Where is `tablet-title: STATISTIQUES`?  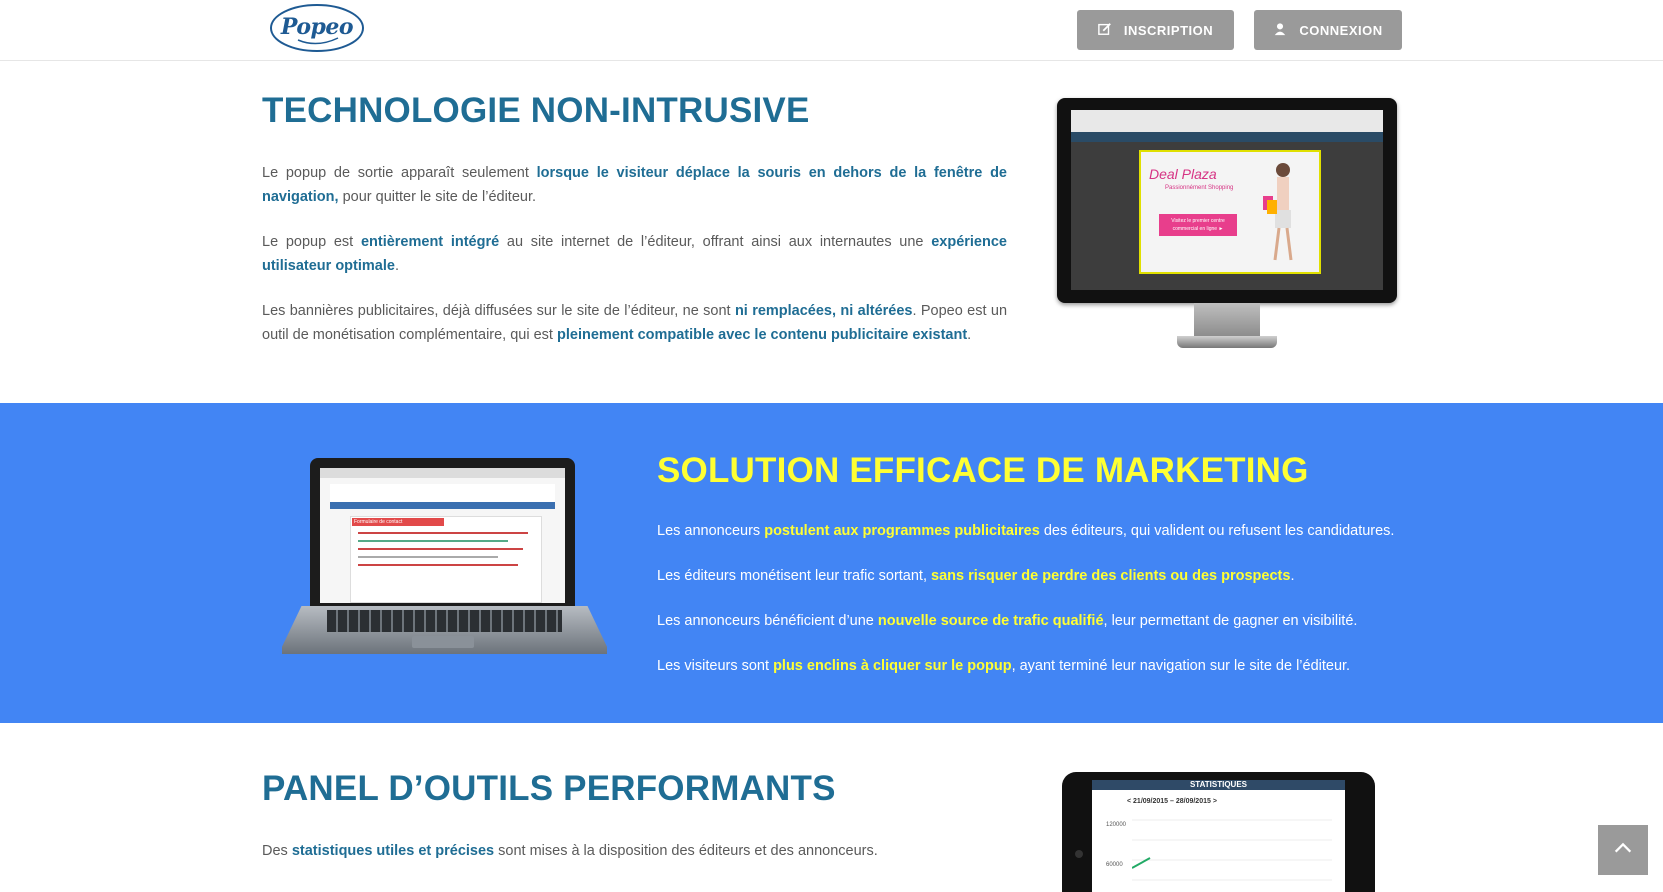 tablet-title: STATISTIQUES is located at coordinates (1218, 785).